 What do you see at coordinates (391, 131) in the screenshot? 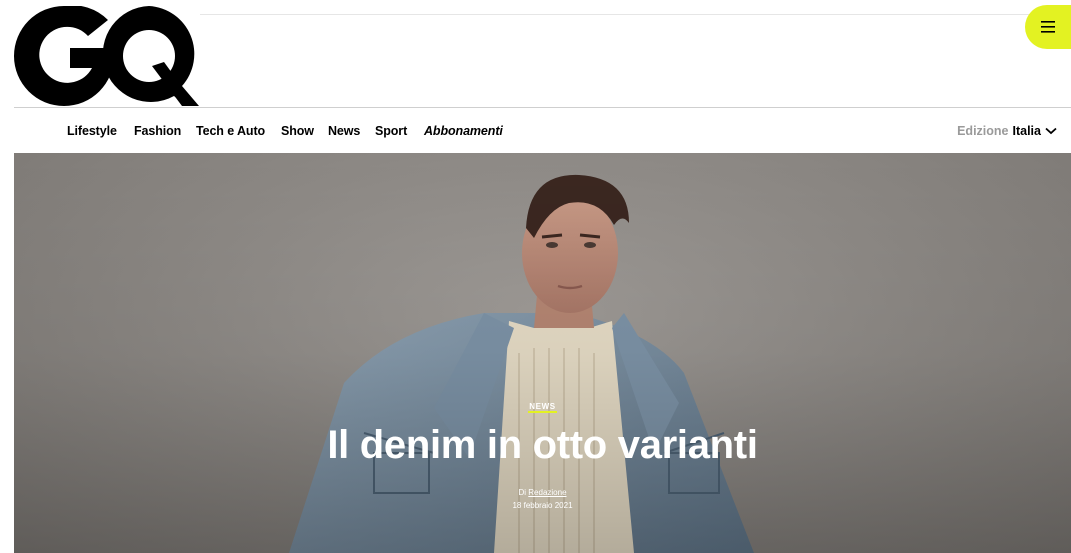
I see `nav-item-sport: Sport` at bounding box center [391, 131].